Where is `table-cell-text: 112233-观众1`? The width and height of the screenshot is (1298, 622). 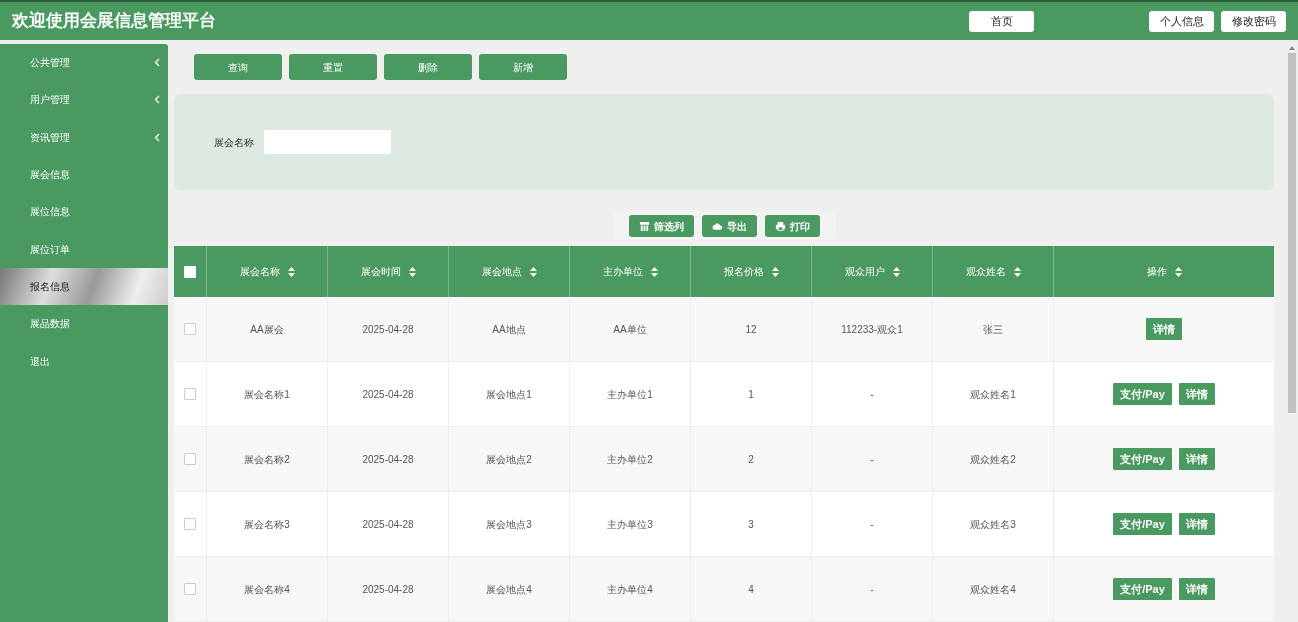
table-cell-text: 112233-观众1 is located at coordinates (872, 329).